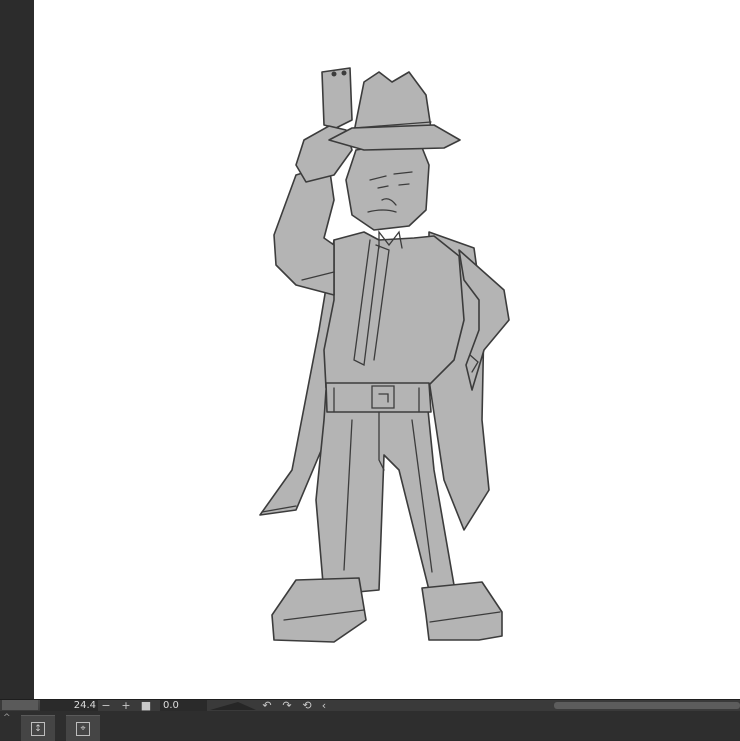 The height and width of the screenshot is (741, 740). What do you see at coordinates (324, 705) in the screenshot?
I see `chevron-left-icon: ‹` at bounding box center [324, 705].